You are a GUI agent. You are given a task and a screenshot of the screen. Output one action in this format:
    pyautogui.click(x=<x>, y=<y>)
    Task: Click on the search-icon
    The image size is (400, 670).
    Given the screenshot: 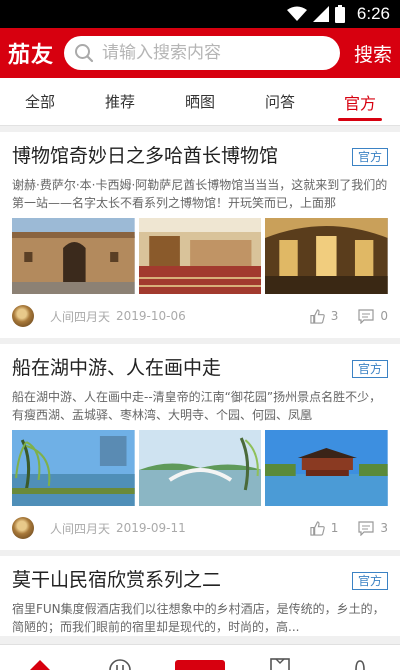 What is the action you would take?
    pyautogui.click(x=84, y=53)
    